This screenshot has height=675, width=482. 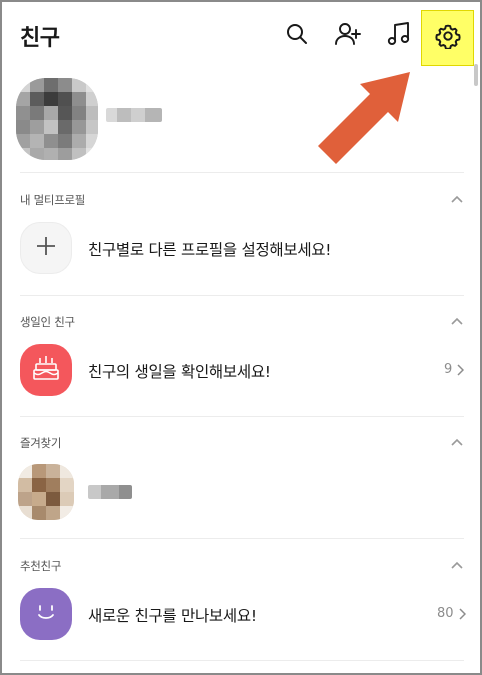 I want to click on add-multi-profile-button, so click(x=46, y=248).